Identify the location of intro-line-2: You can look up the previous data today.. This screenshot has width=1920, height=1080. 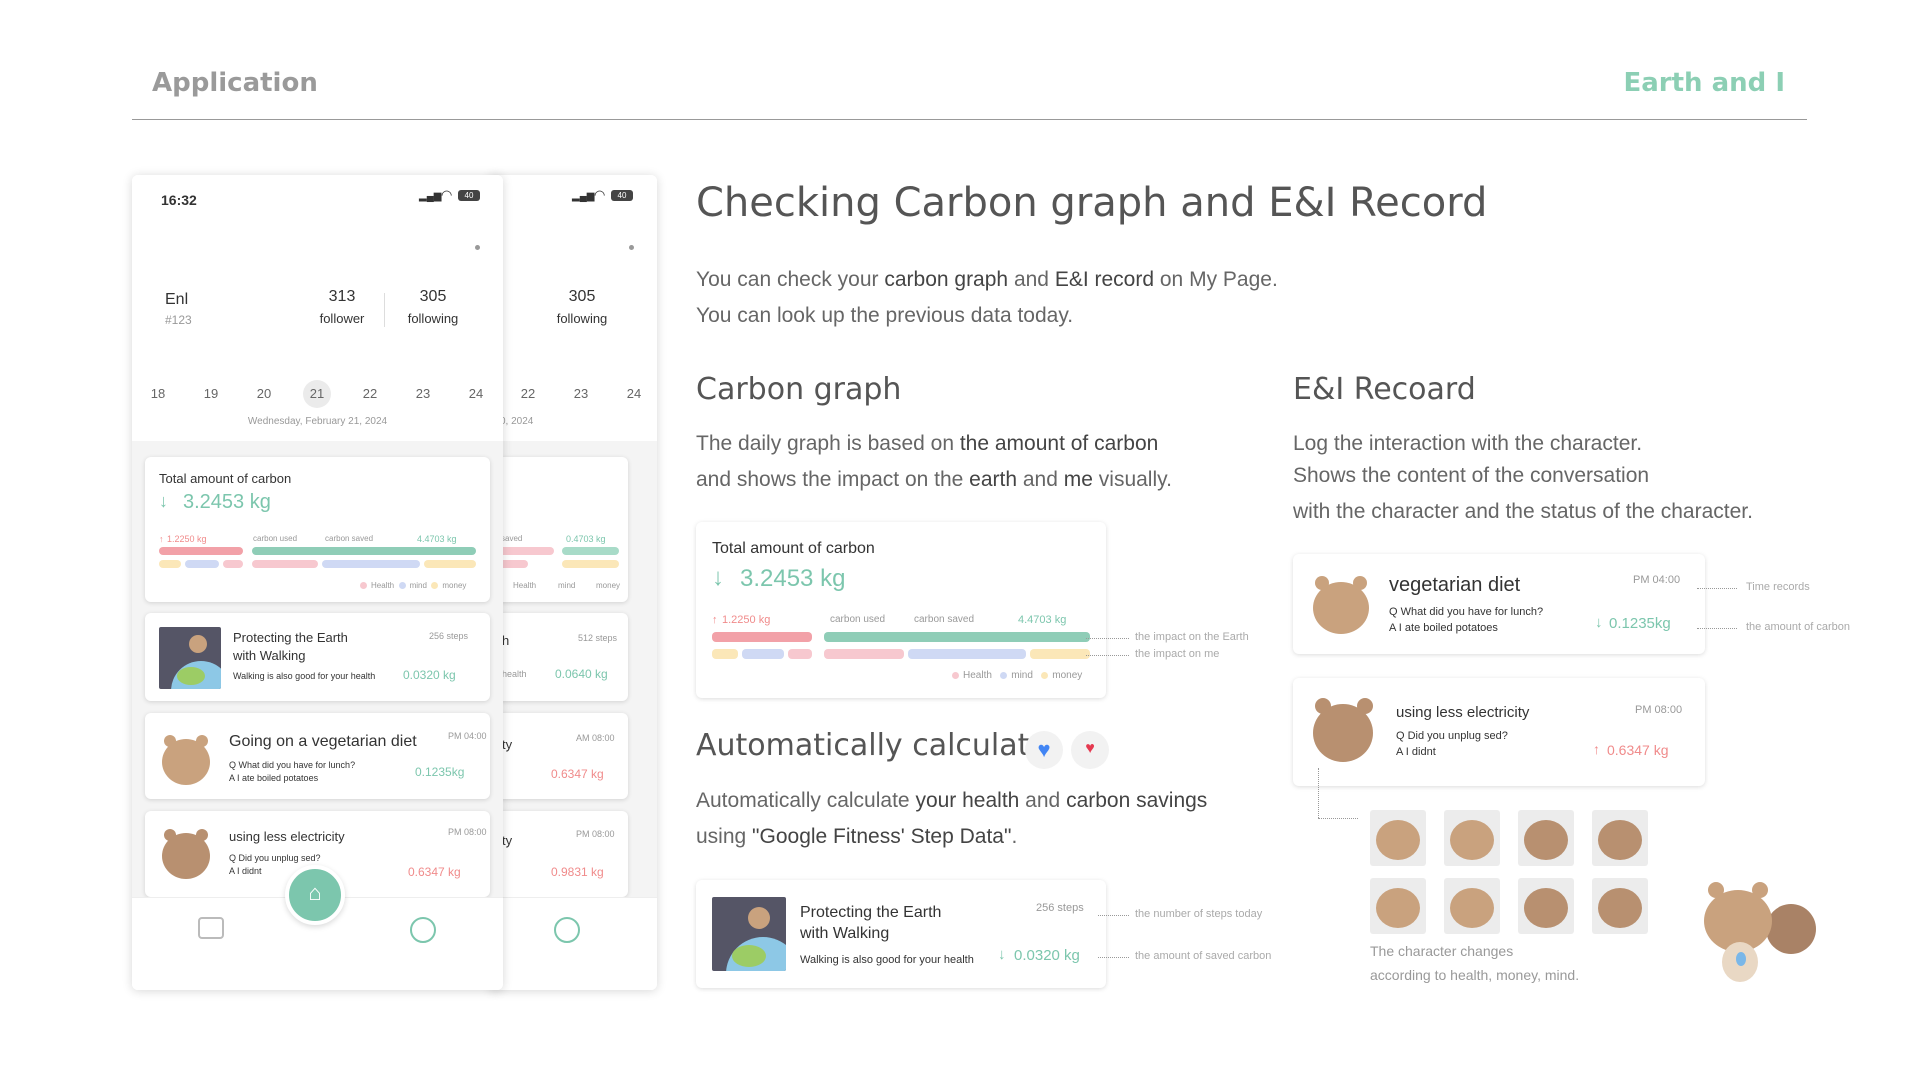
(885, 315).